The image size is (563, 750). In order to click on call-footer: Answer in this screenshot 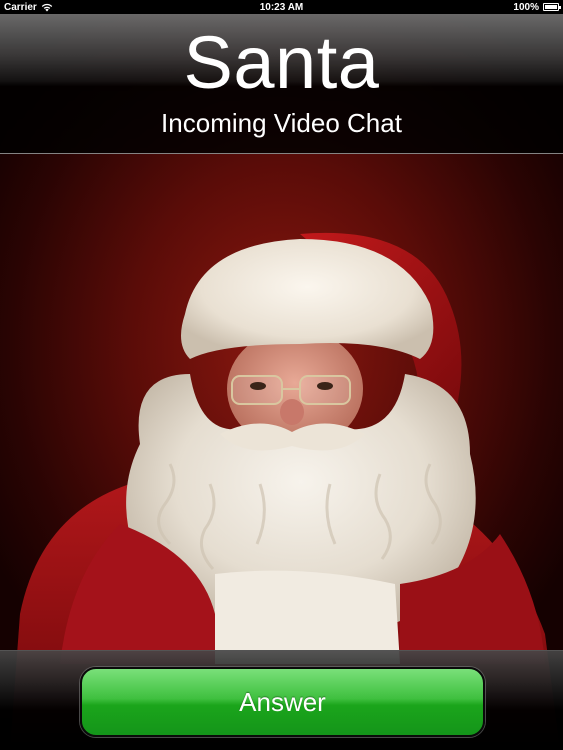, I will do `click(281, 700)`.